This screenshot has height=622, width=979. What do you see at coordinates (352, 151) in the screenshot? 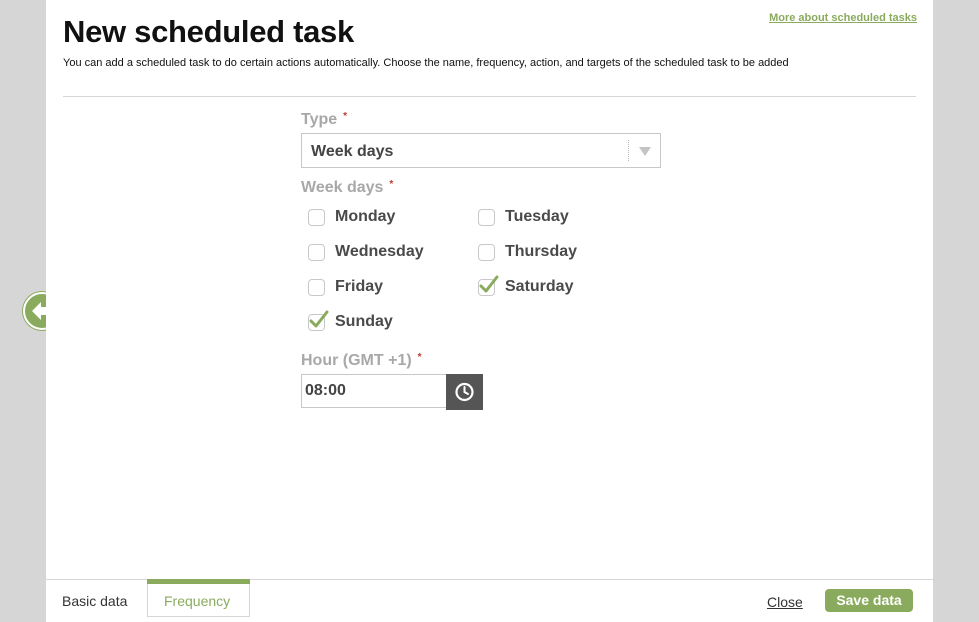
I see `type-select-value: Week days` at bounding box center [352, 151].